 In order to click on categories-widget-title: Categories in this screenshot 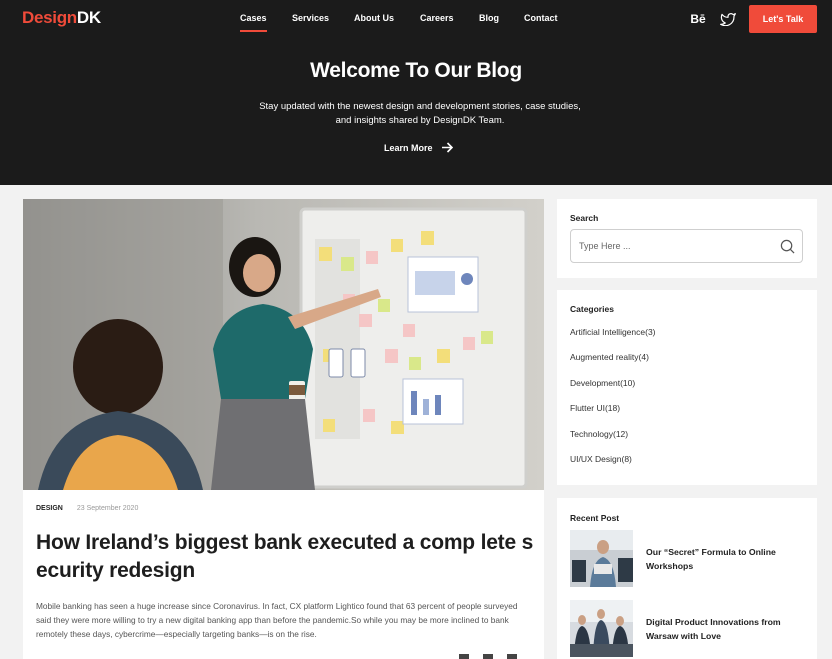, I will do `click(592, 309)`.